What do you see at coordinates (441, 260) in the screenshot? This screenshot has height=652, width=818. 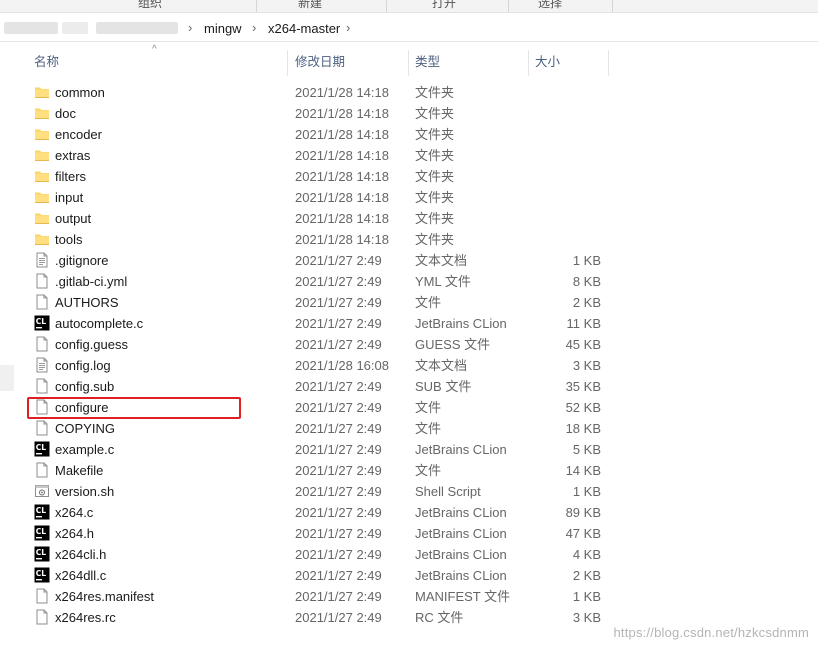 I see `file-type: 文本文档` at bounding box center [441, 260].